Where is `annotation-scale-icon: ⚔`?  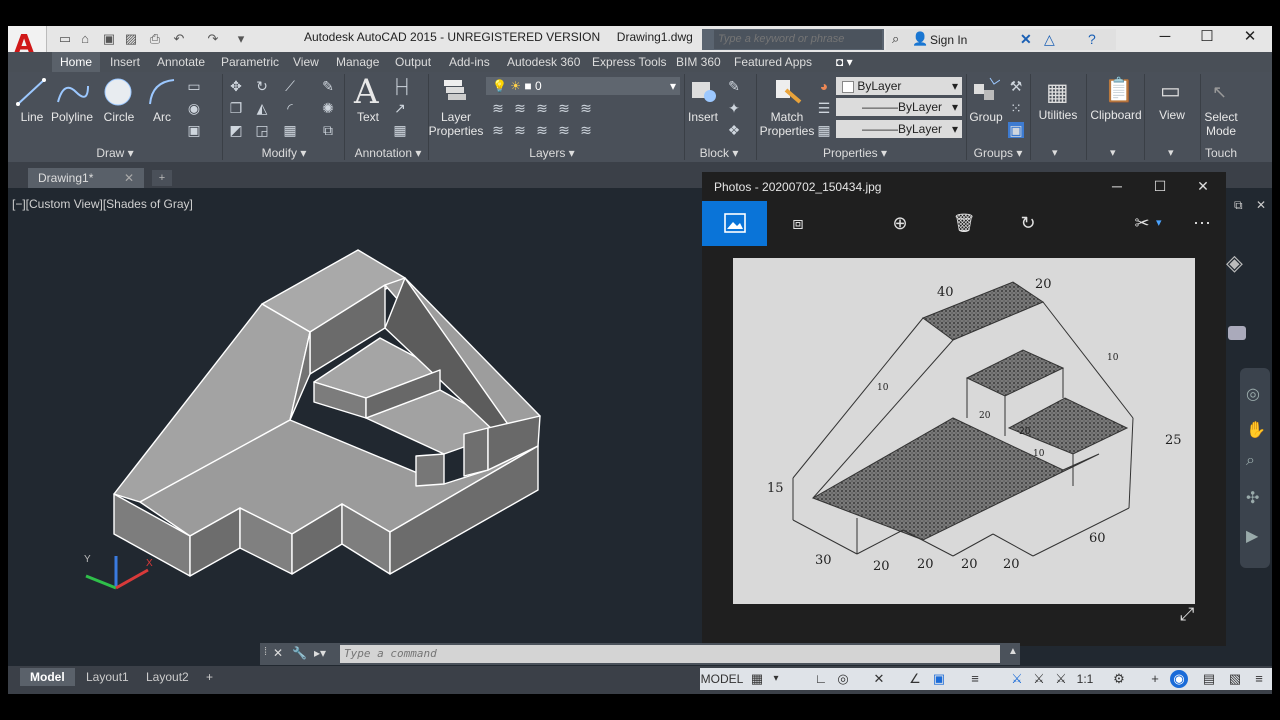
annotation-scale-icon: ⚔ is located at coordinates (1061, 679).